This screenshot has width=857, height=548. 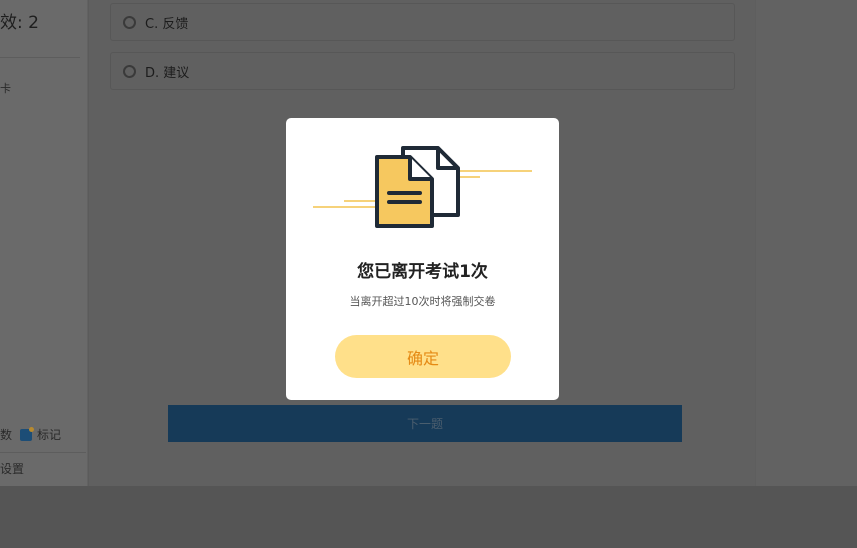 What do you see at coordinates (422, 71) in the screenshot?
I see `option-d: D. 建议` at bounding box center [422, 71].